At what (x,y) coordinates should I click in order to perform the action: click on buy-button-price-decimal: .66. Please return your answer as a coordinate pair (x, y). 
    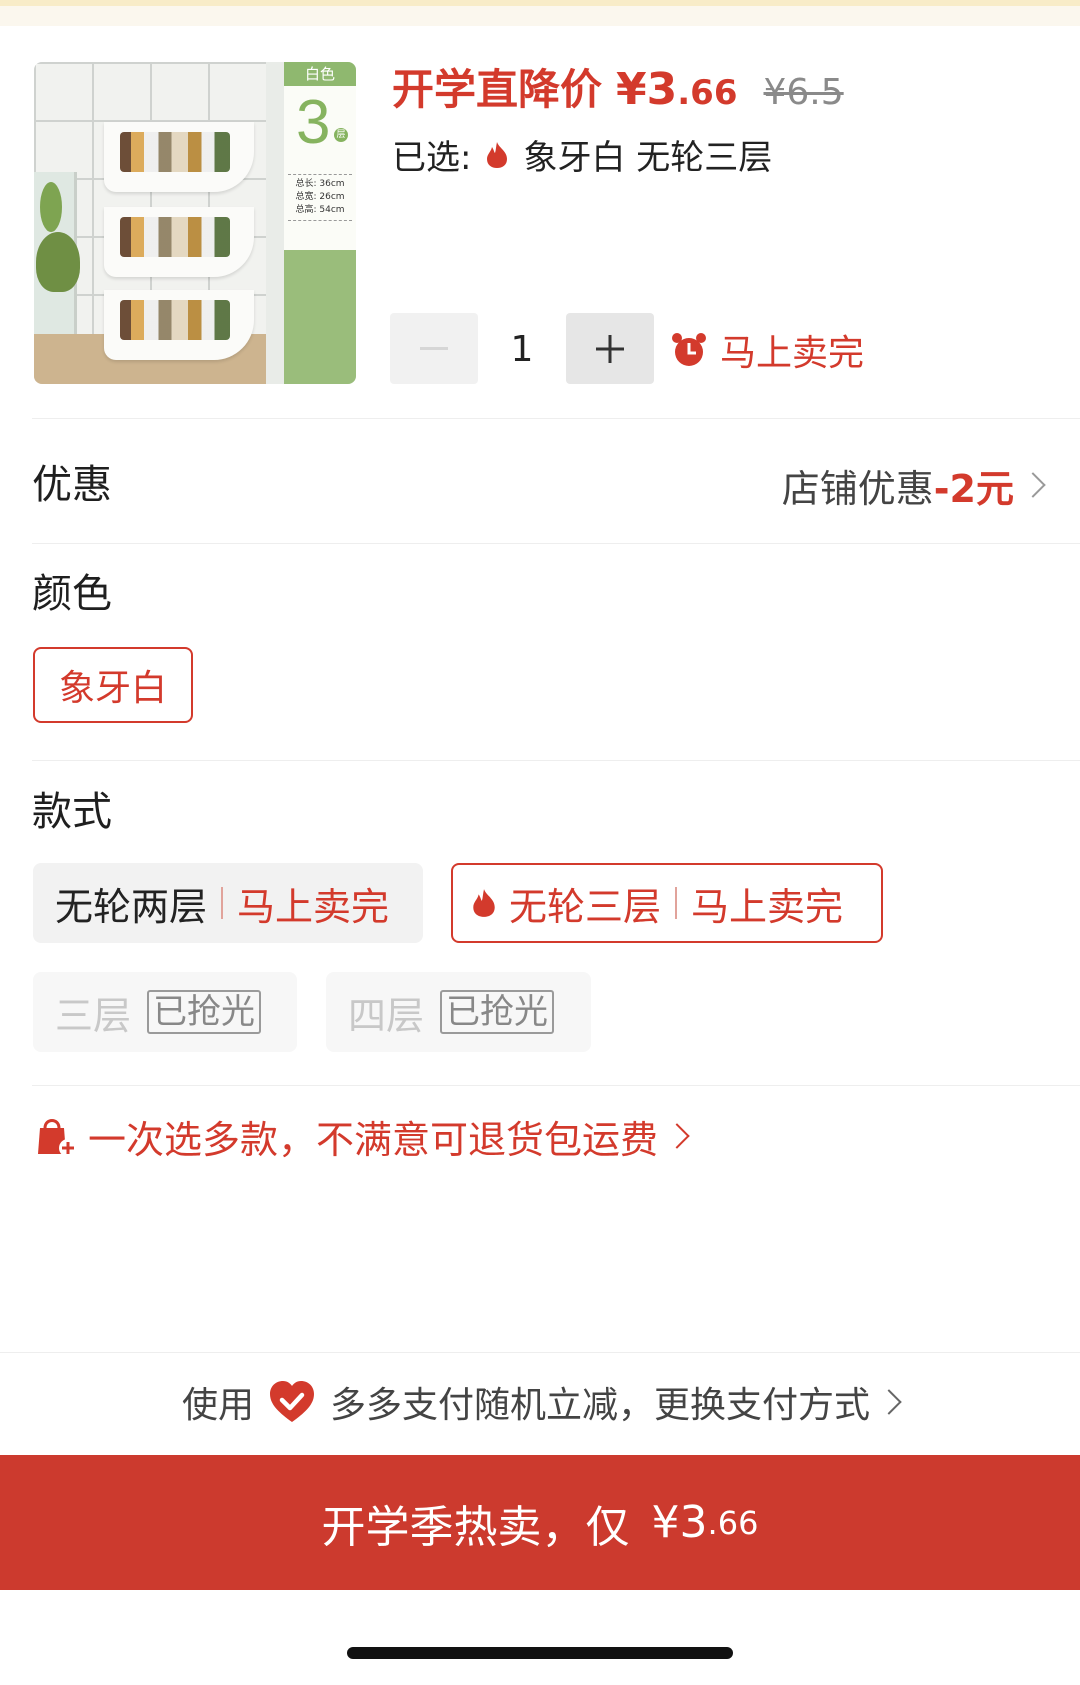
    Looking at the image, I should click on (733, 1522).